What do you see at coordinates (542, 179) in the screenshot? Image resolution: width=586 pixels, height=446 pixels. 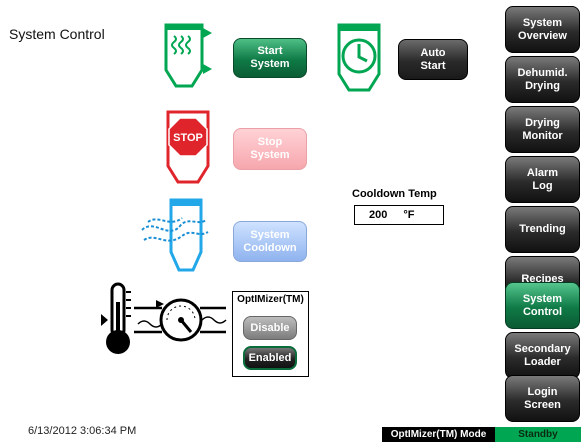 I see `nav-alarm-log: Alarm Log` at bounding box center [542, 179].